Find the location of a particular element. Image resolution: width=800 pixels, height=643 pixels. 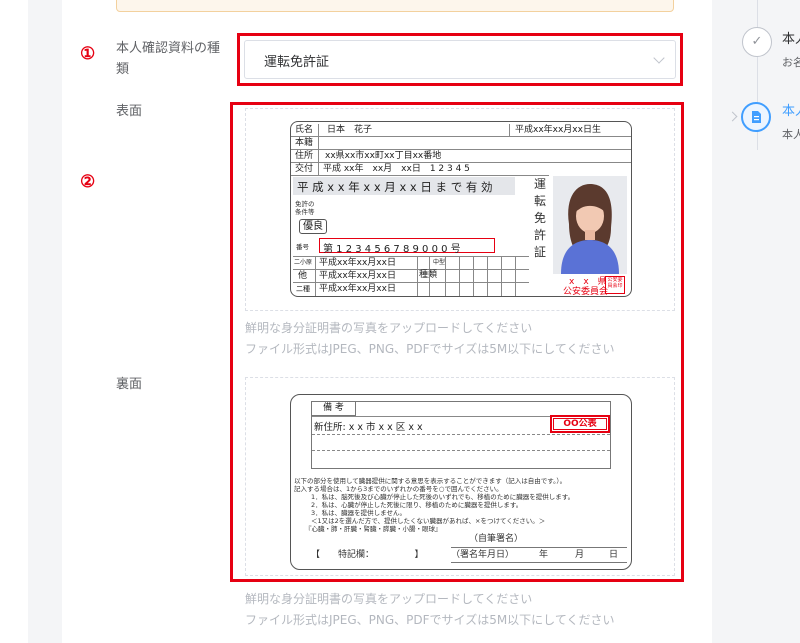

annotation-marker-1: ① is located at coordinates (88, 54).